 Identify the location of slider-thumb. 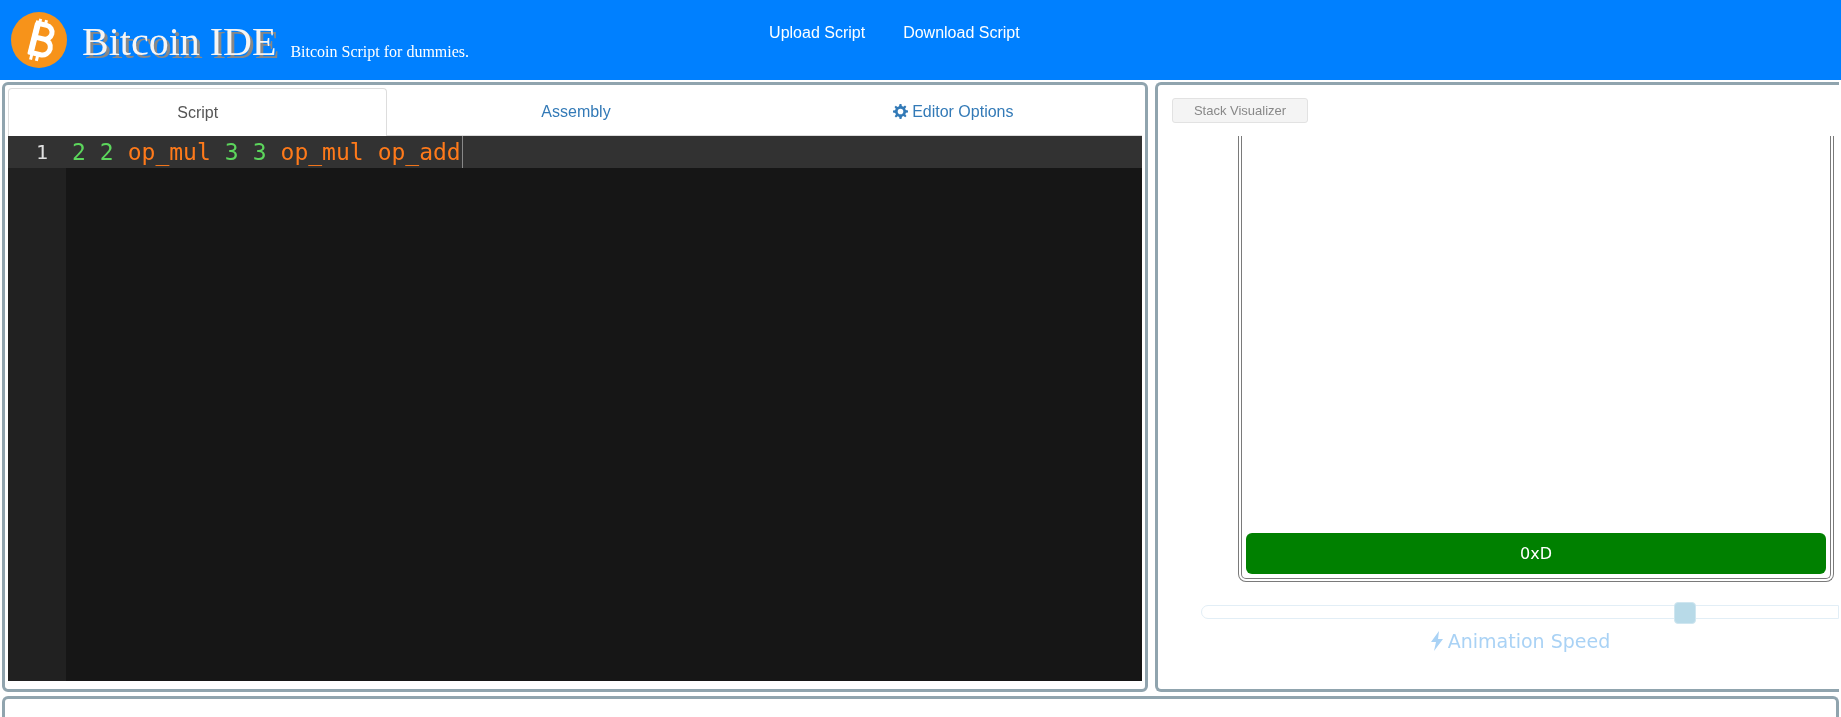
(1685, 613).